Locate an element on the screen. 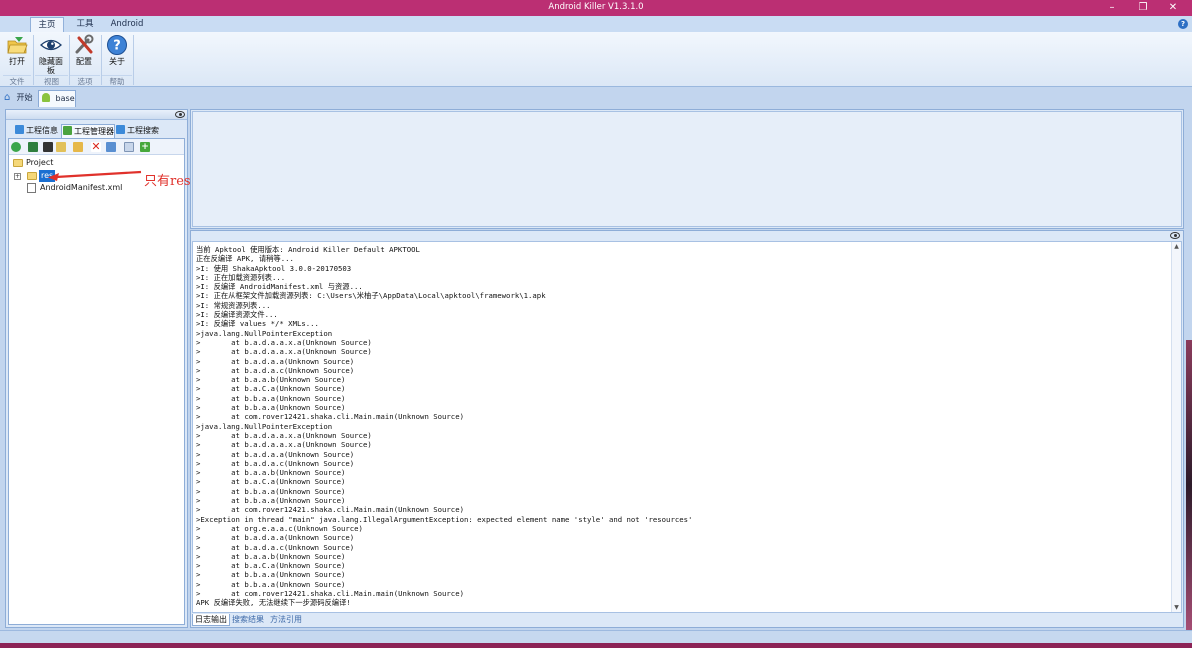 The image size is (1192, 648). add-icon: + is located at coordinates (145, 147).